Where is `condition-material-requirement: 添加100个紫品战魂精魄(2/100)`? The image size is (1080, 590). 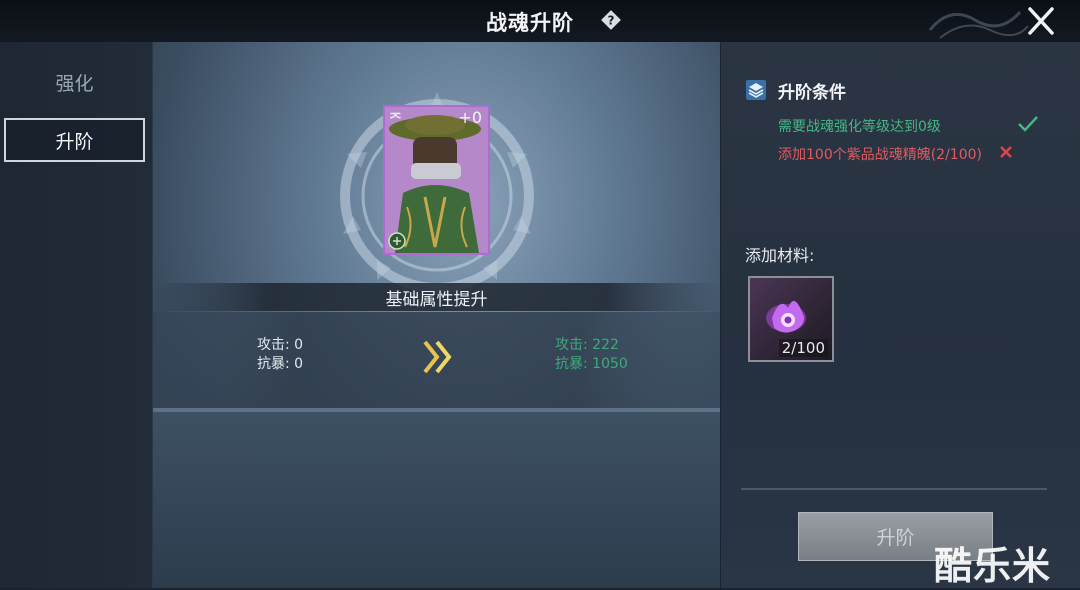 condition-material-requirement: 添加100个紫品战魂精魄(2/100) is located at coordinates (880, 155).